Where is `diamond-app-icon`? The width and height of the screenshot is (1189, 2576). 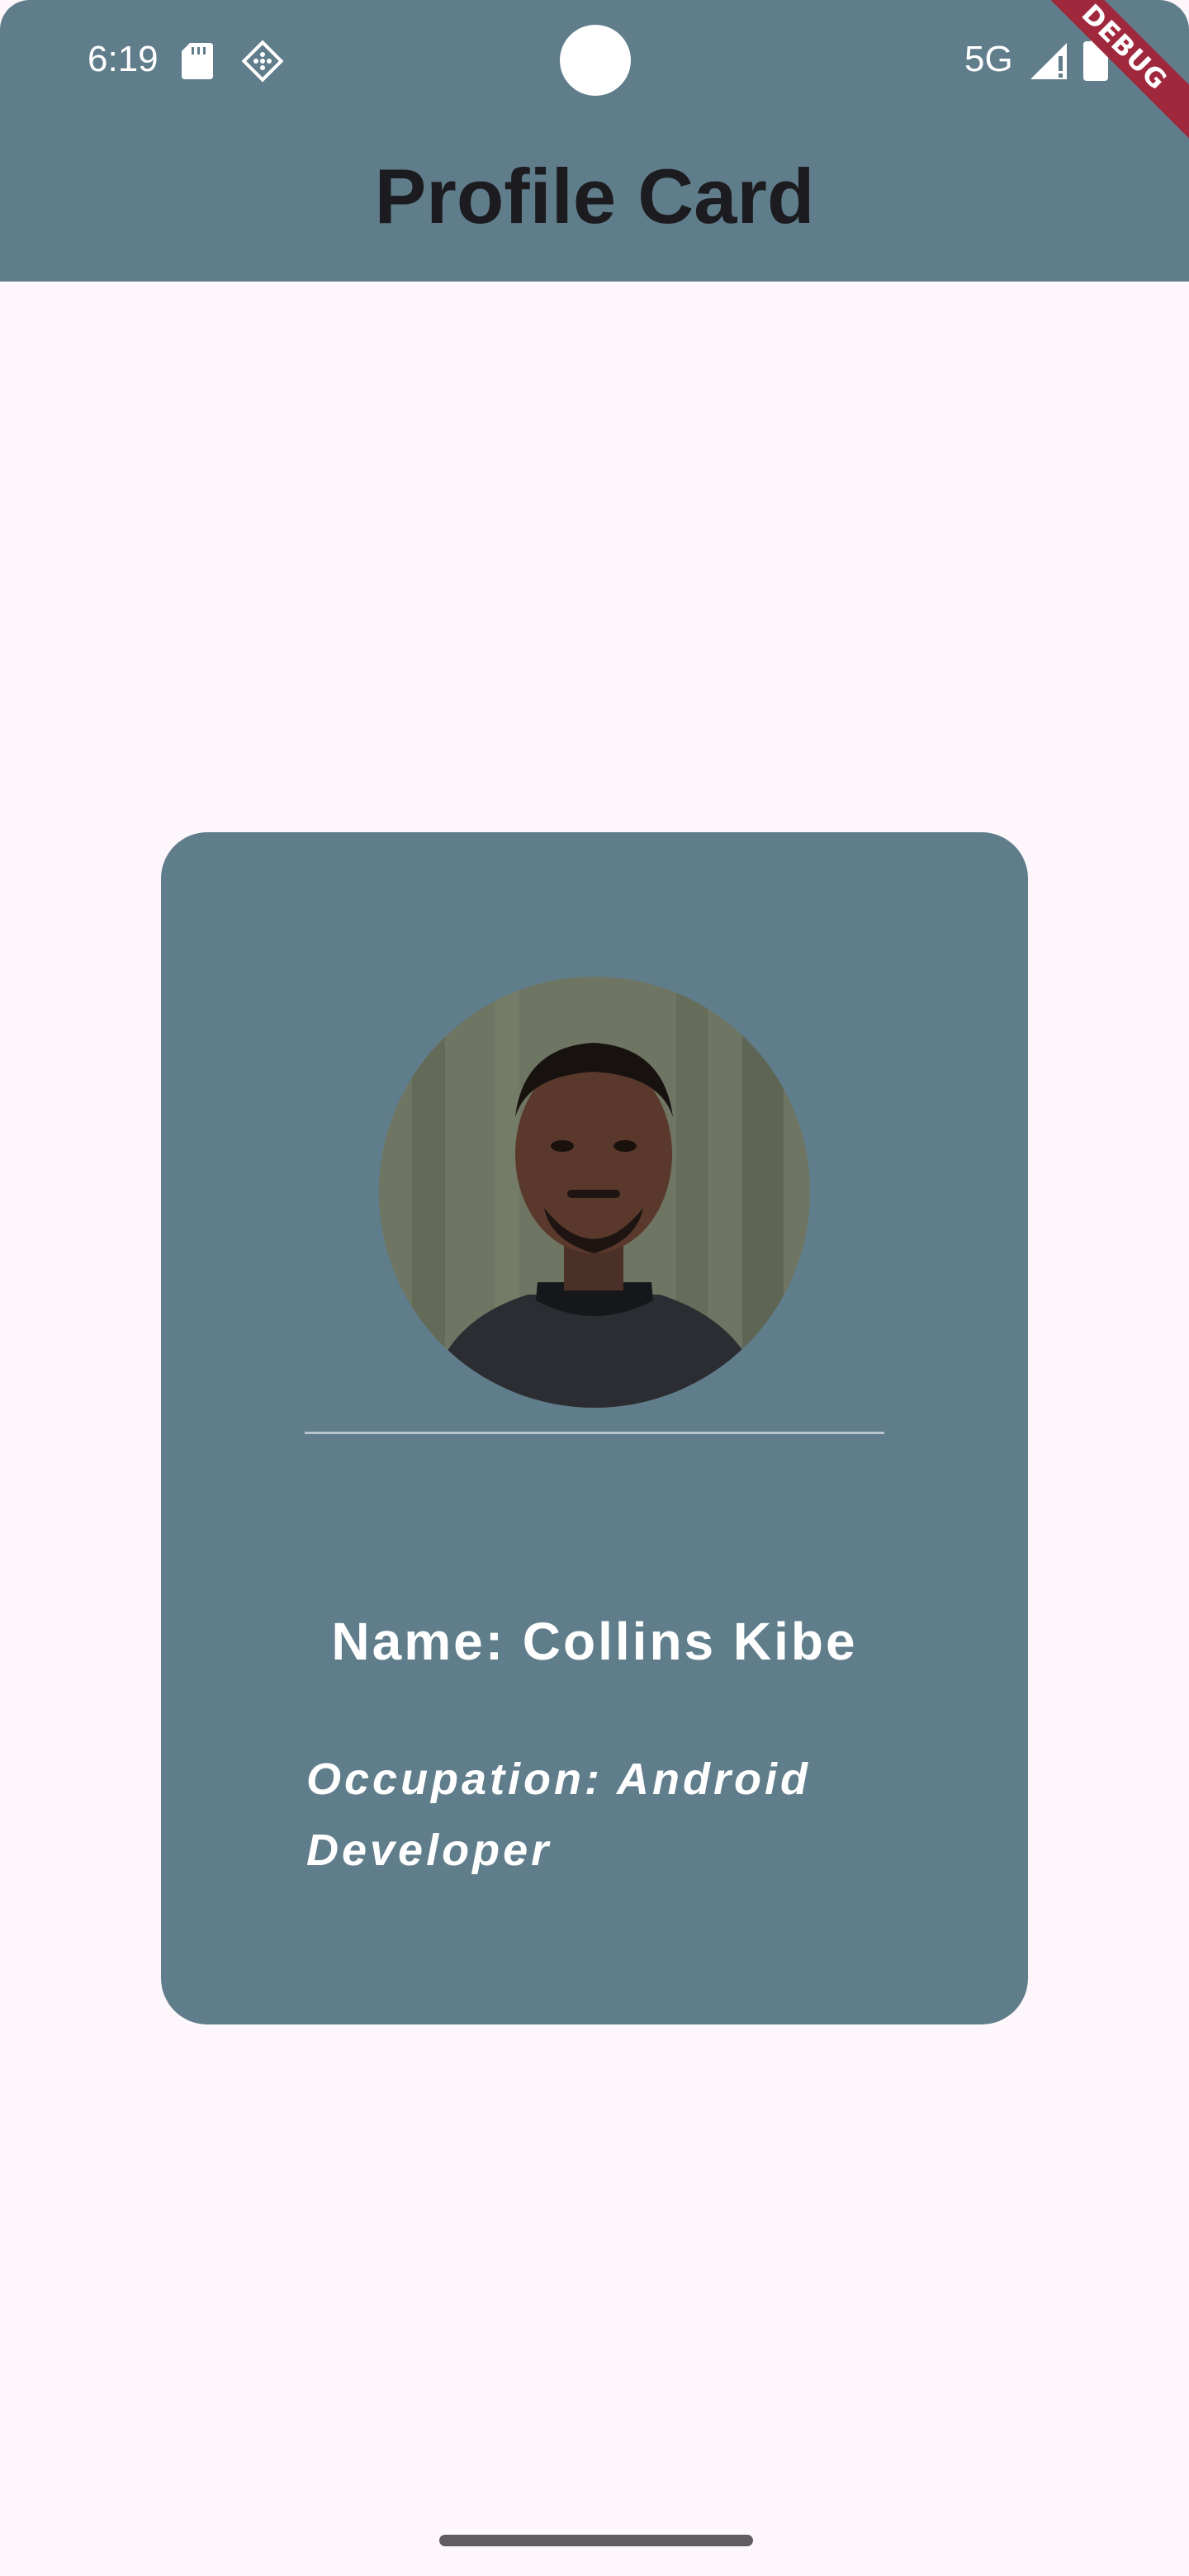
diamond-app-icon is located at coordinates (262, 61).